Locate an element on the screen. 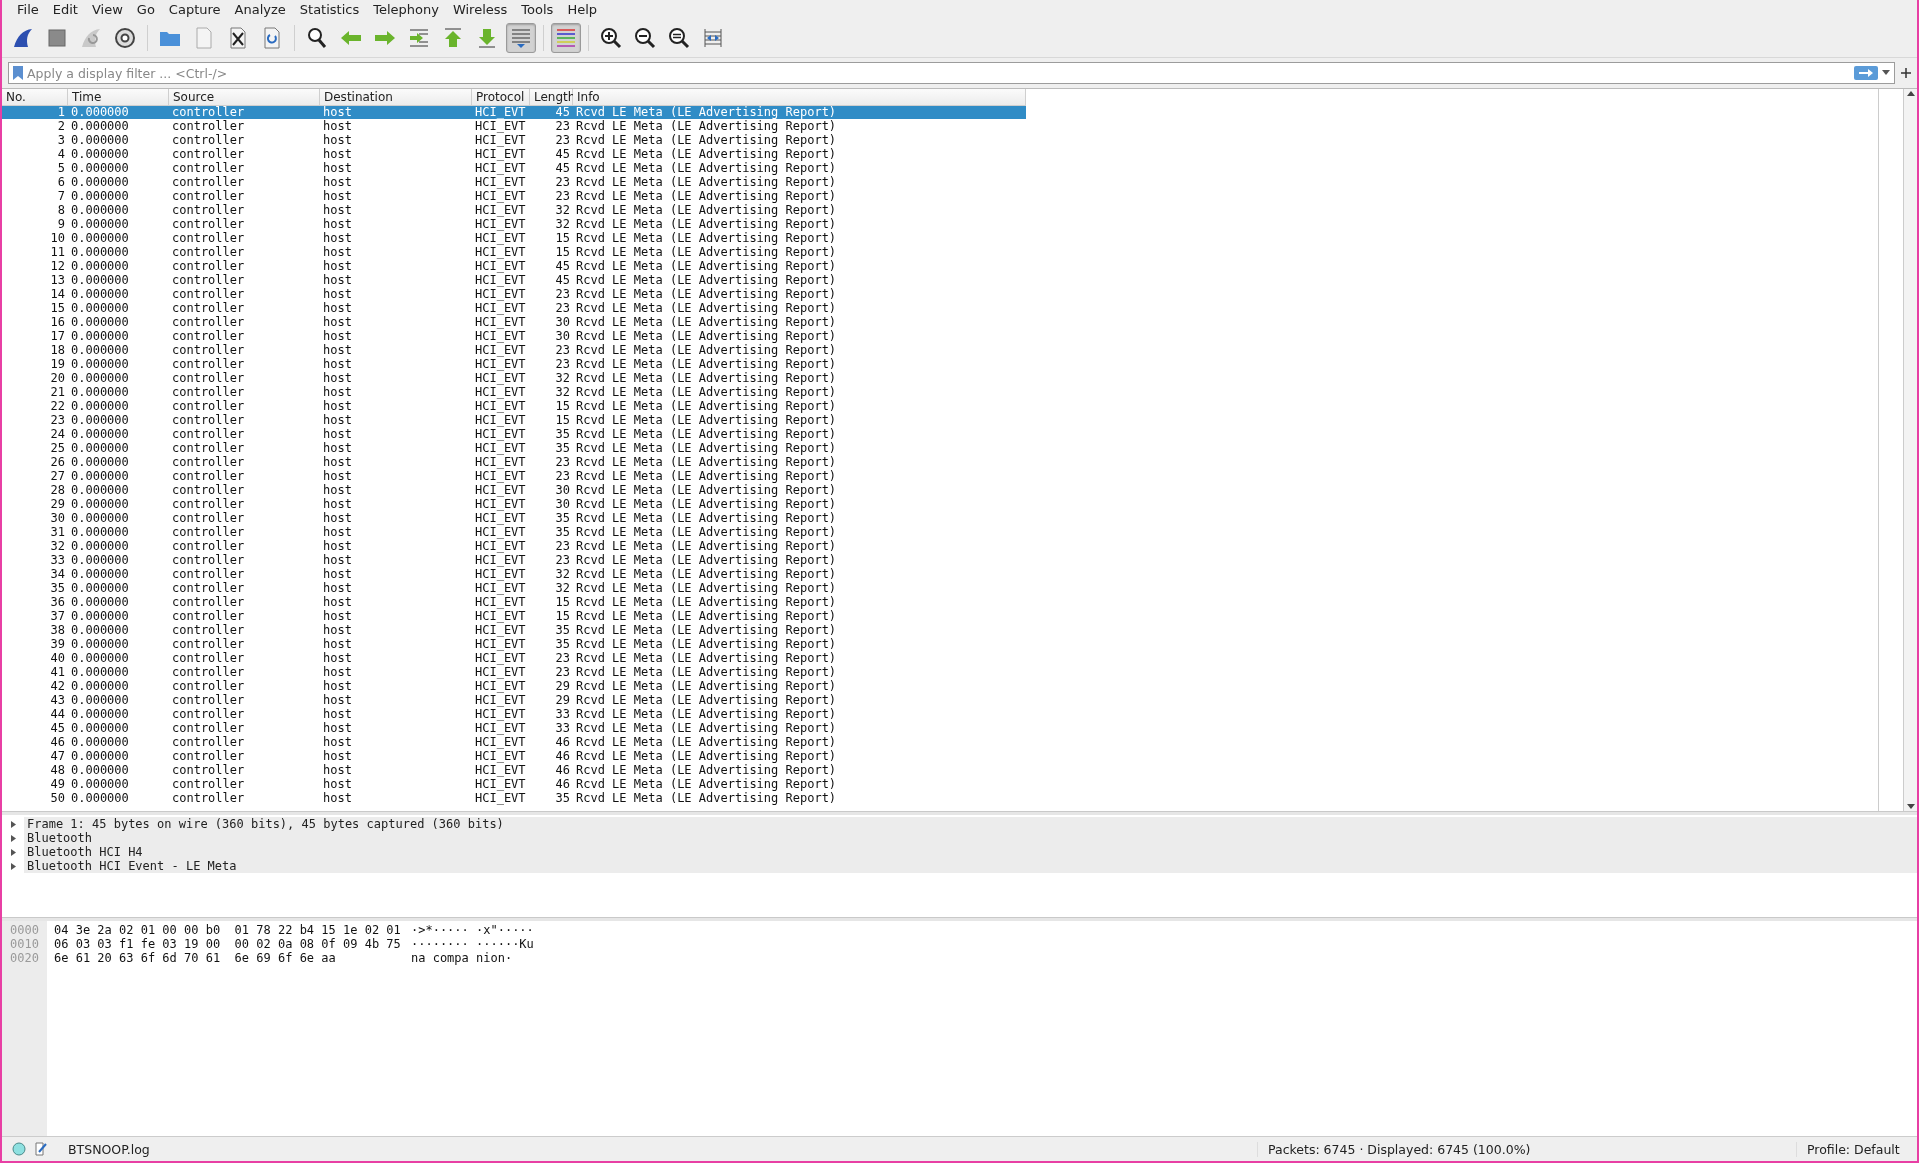 This screenshot has width=1919, height=1163. expert-info-icon is located at coordinates (19, 1149).